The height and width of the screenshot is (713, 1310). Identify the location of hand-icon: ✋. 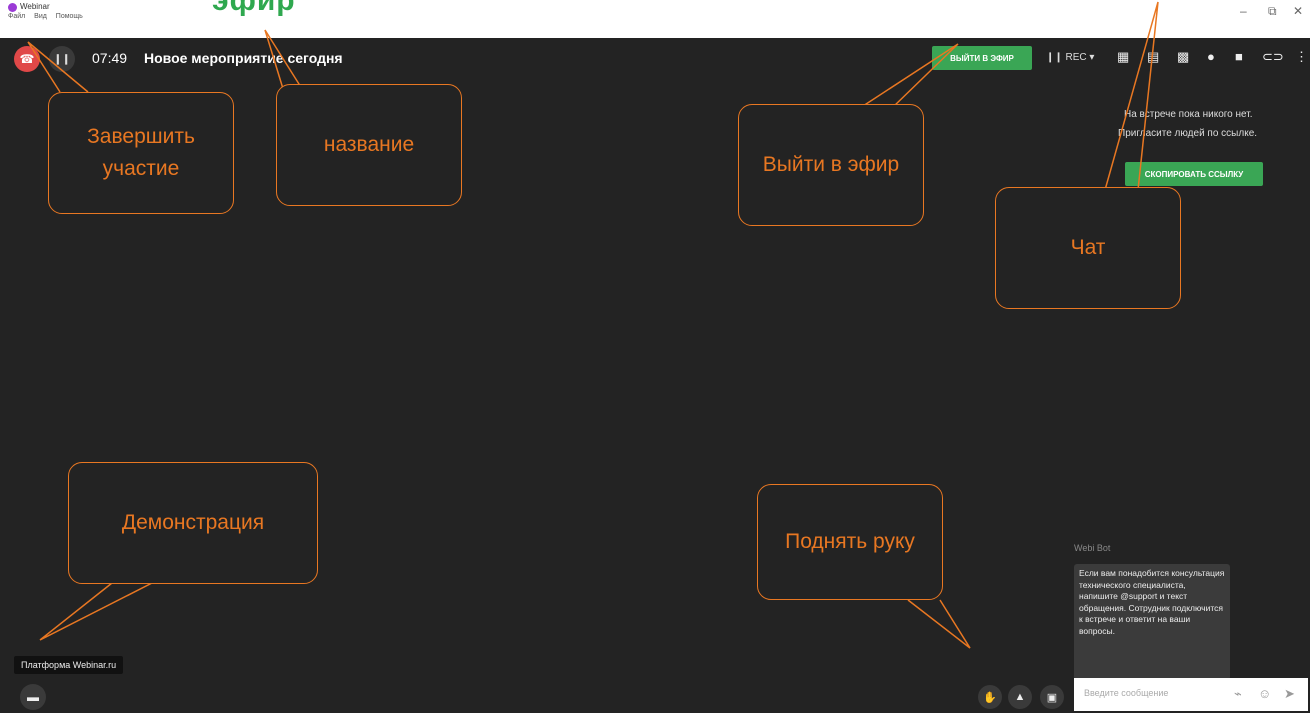
(990, 697).